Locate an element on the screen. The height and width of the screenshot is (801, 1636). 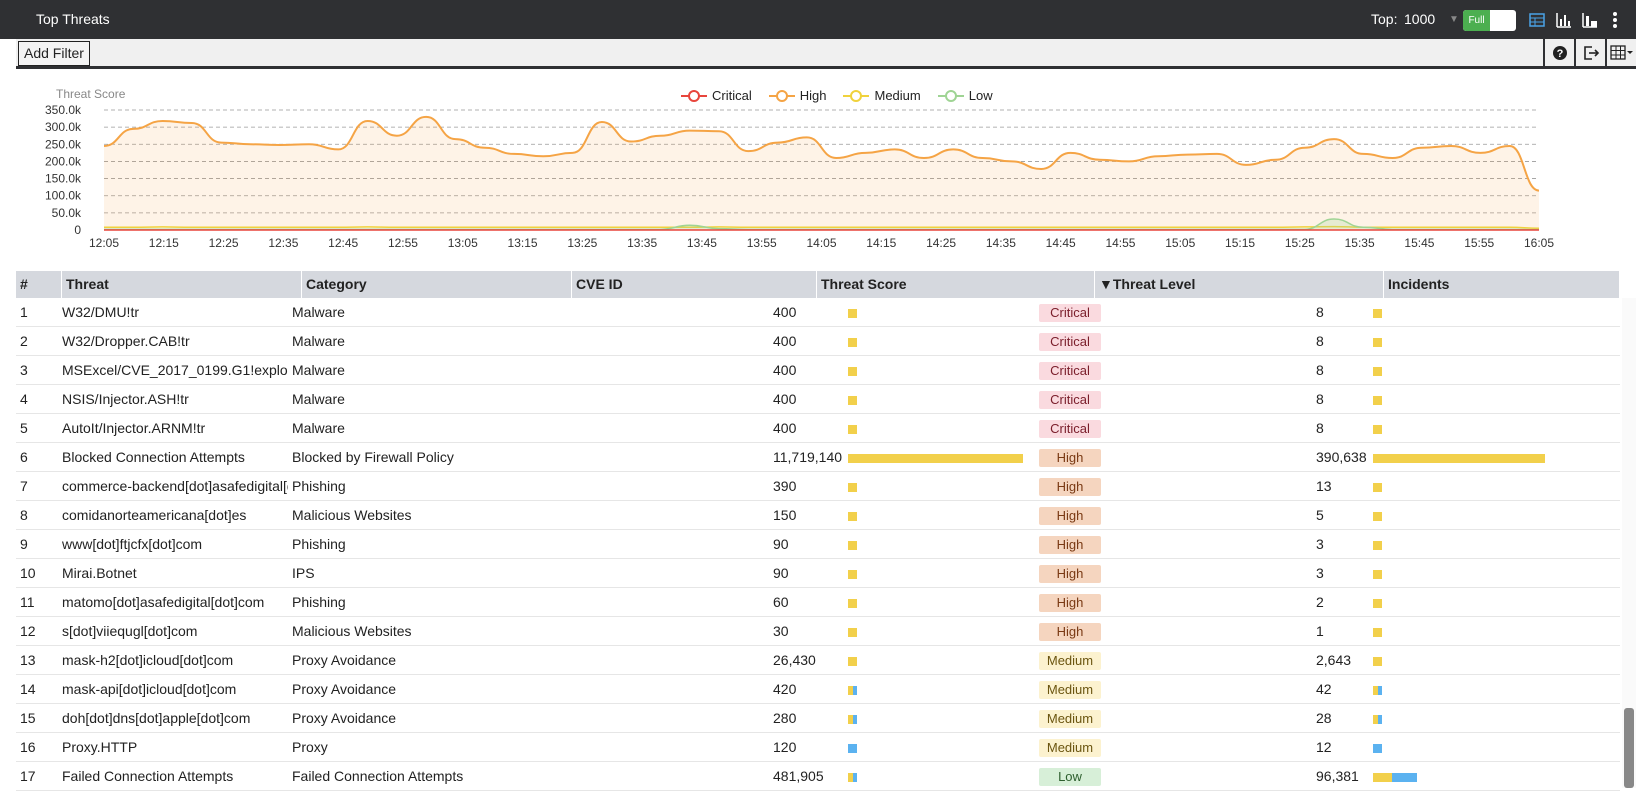
threat-level-badge: Critical is located at coordinates (1070, 400).